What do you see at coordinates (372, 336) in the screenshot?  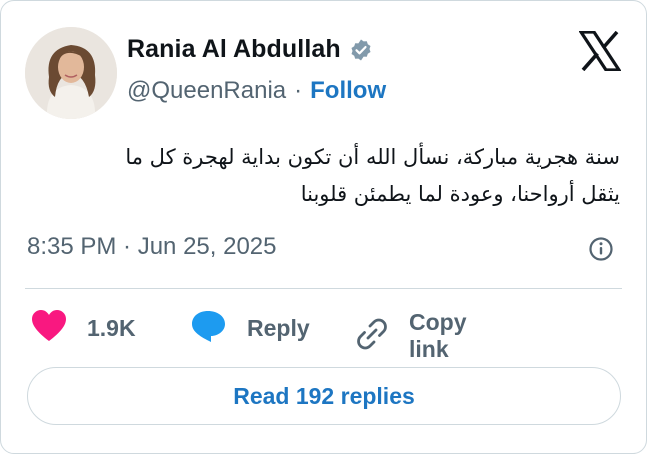 I see `link-icon` at bounding box center [372, 336].